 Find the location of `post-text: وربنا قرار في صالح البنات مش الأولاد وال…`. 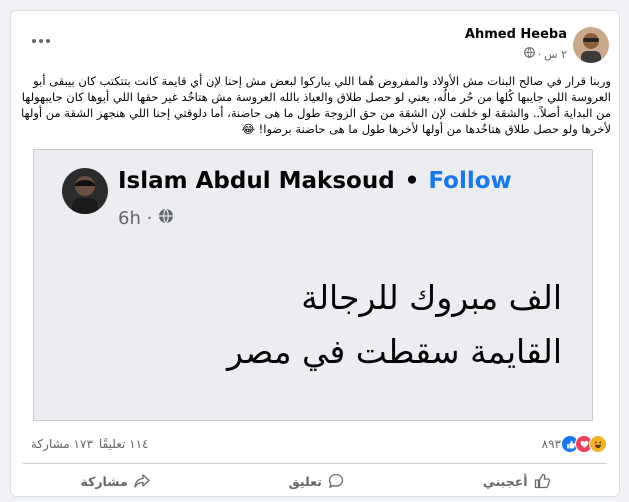

post-text: وربنا قرار في صالح البنات مش الأولاد وال… is located at coordinates (316, 105).